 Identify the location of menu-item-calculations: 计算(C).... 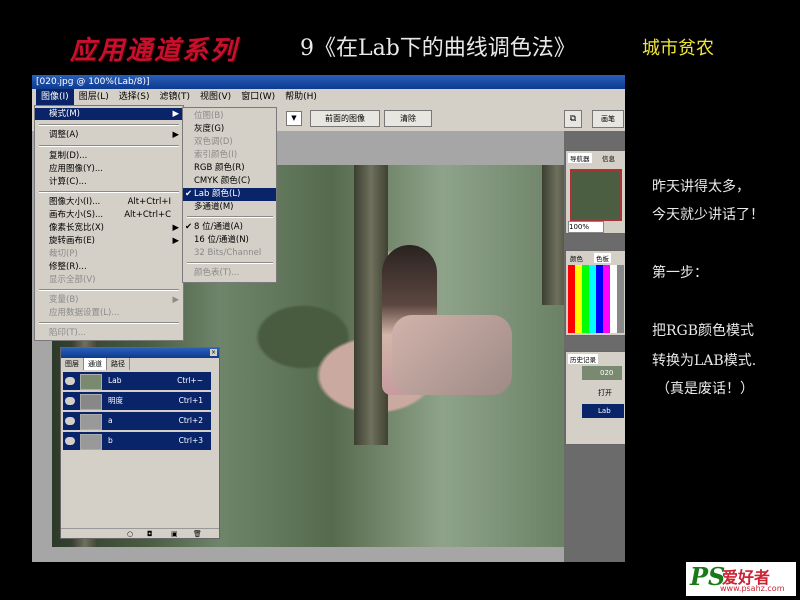
(109, 182).